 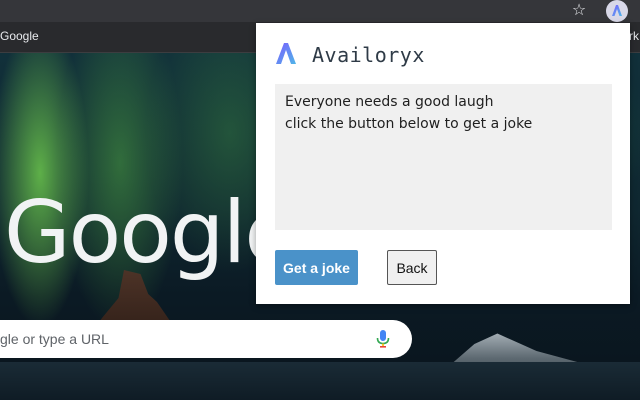 I want to click on microphone-icon, so click(x=383, y=339).